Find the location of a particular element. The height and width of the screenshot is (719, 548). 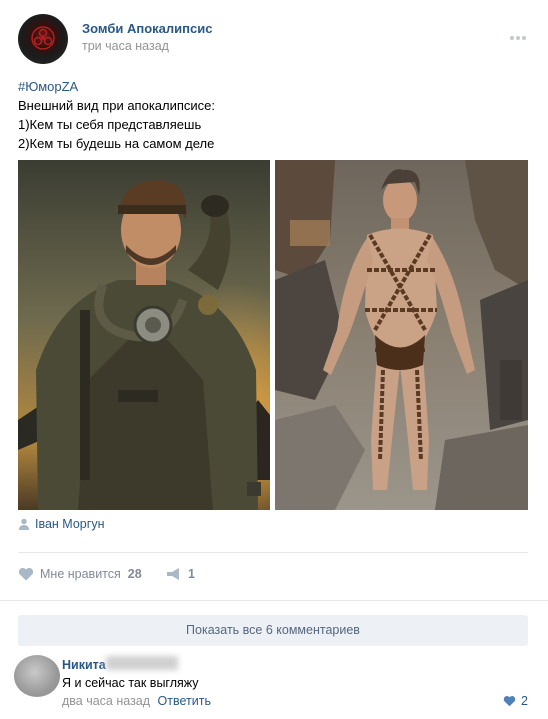

community-avatar is located at coordinates (43, 39).